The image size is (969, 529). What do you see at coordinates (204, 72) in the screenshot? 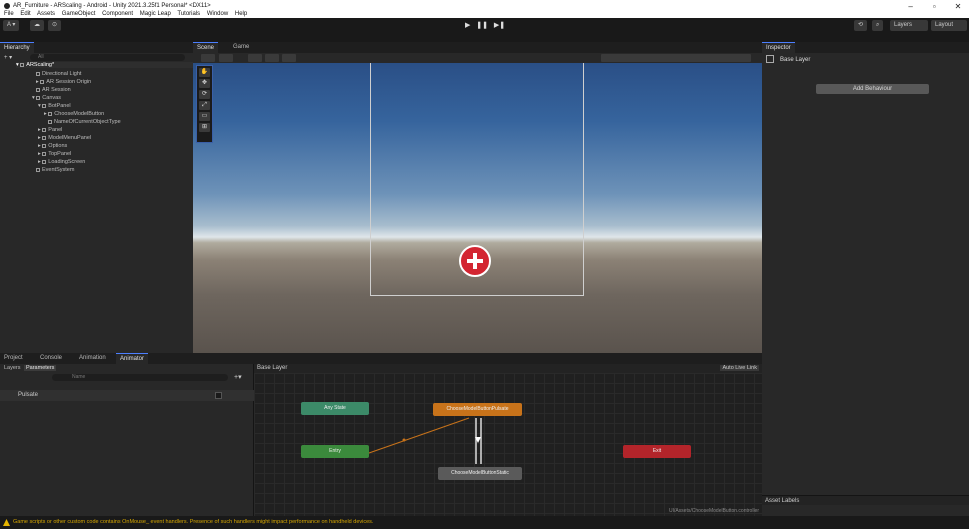
I see `hand-tool-icon: ✋` at bounding box center [204, 72].